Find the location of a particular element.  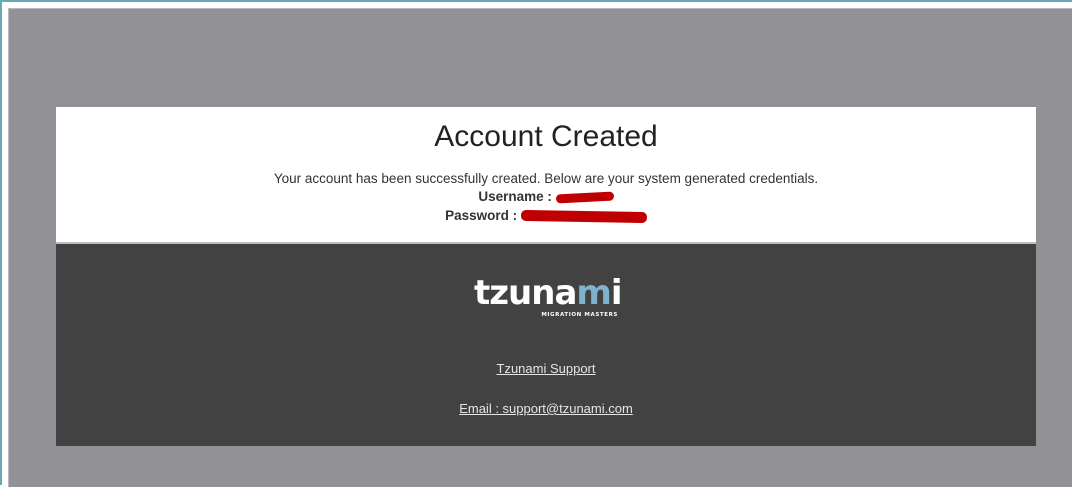

tzunami-logo: tzunami MIGRATION MASTERS is located at coordinates (548, 296).